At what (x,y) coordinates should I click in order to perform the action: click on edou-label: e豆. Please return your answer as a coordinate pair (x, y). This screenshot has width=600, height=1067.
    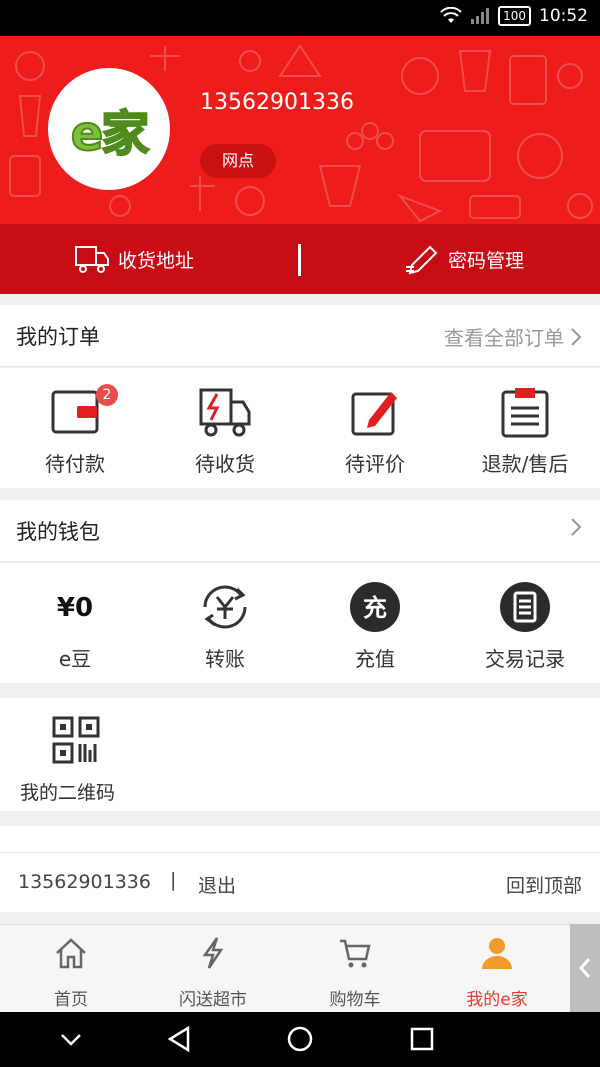
    Looking at the image, I should click on (75, 659).